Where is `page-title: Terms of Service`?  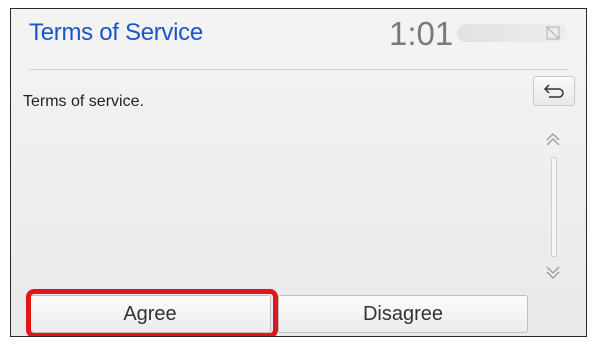 page-title: Terms of Service is located at coordinates (116, 32).